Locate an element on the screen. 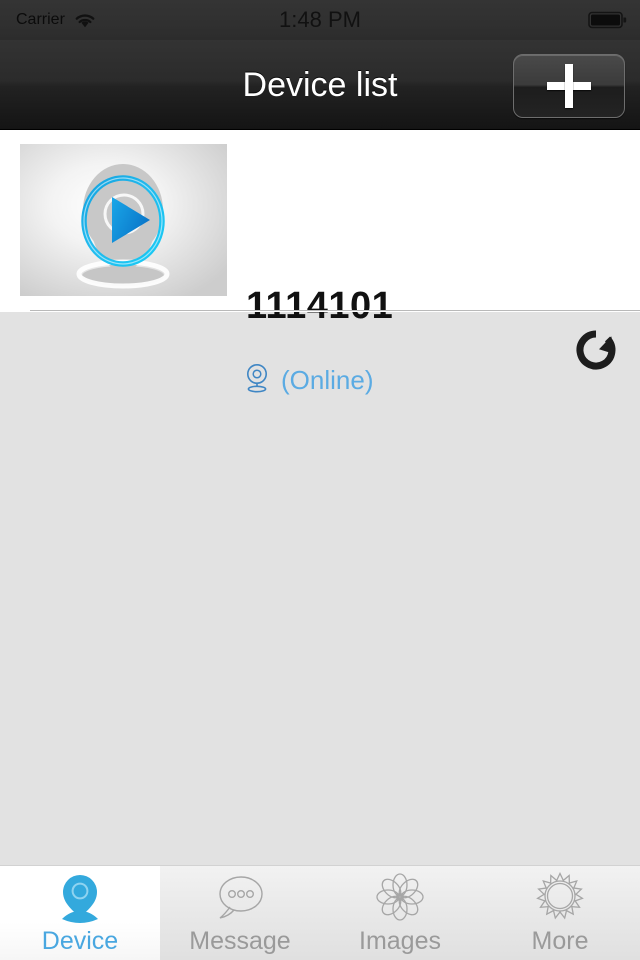  tab-images-label: Images is located at coordinates (400, 941).